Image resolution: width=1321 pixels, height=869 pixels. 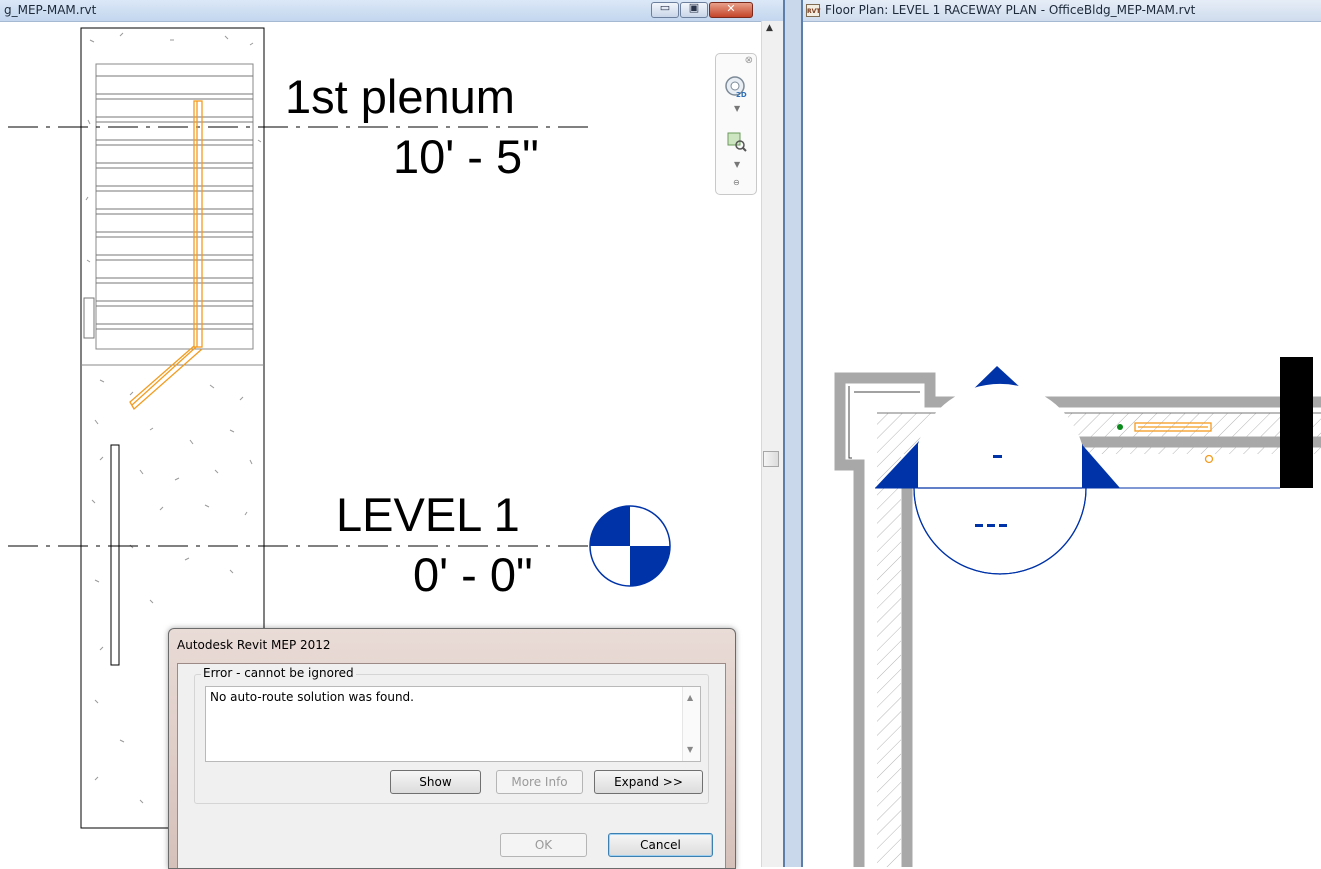 I want to click on level-elevation-level-1: 0' - 0", so click(x=473, y=574).